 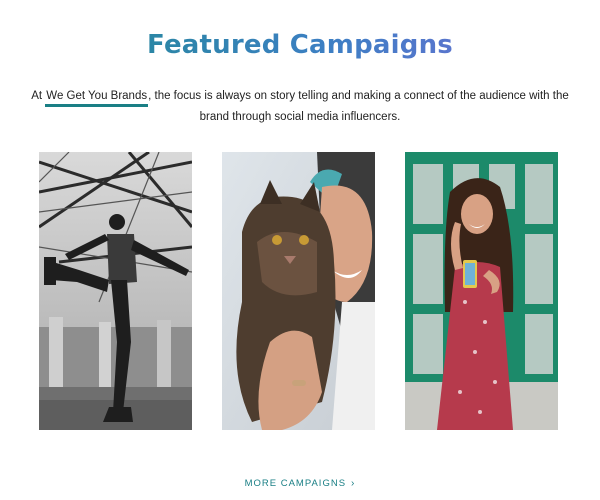 I want to click on man-dancing-photo, so click(x=115, y=291).